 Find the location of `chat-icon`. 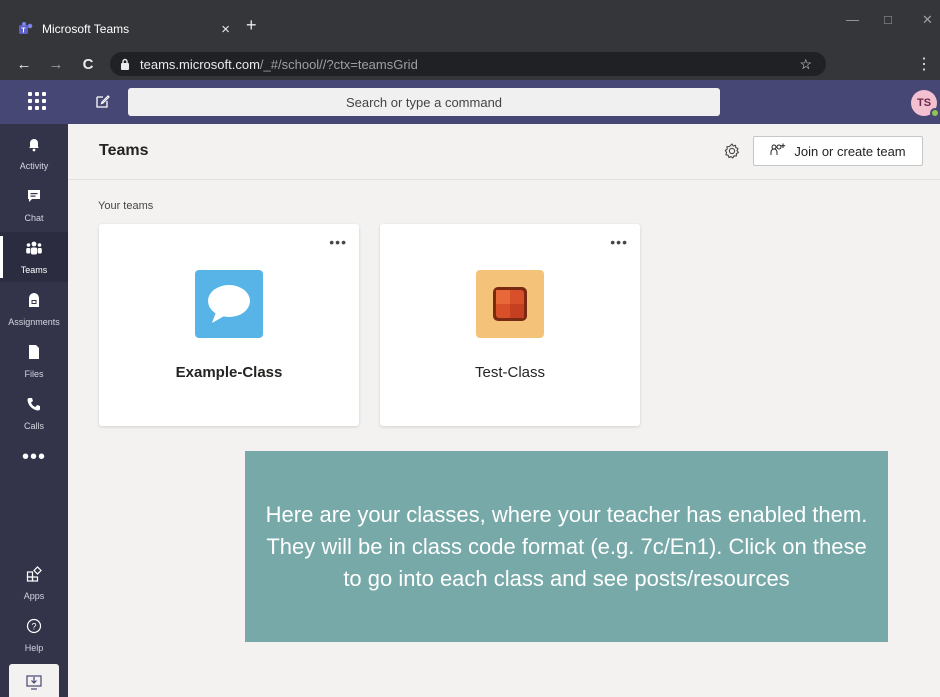

chat-icon is located at coordinates (34, 198).